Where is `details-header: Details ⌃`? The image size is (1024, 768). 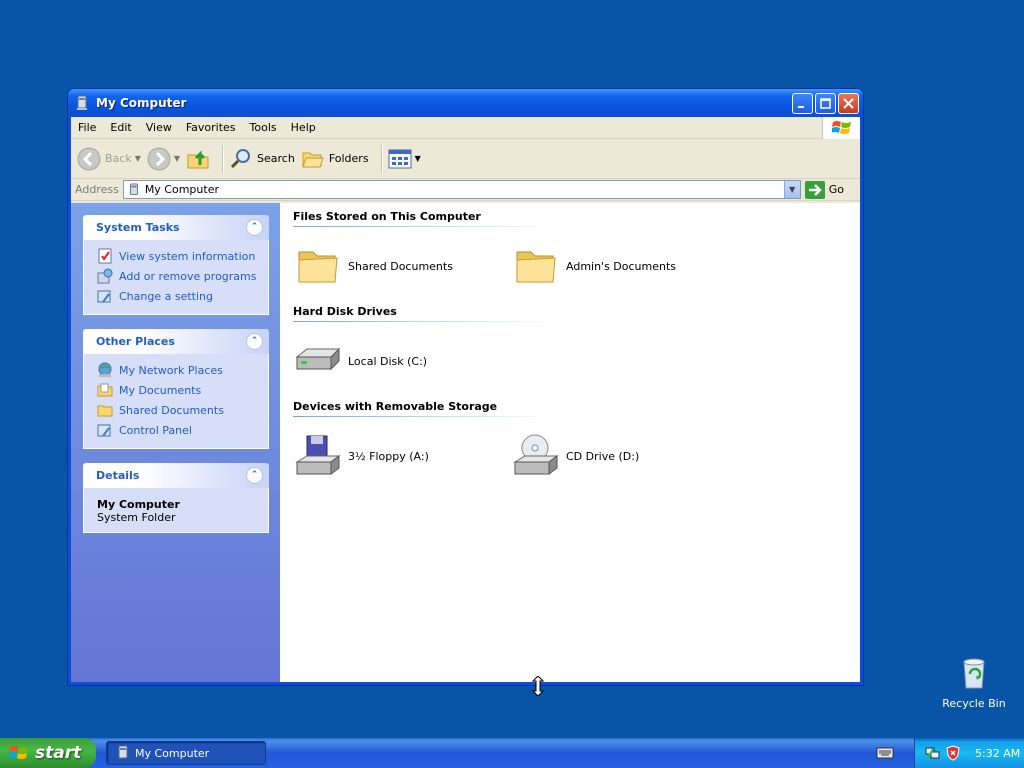 details-header: Details ⌃ is located at coordinates (176, 475).